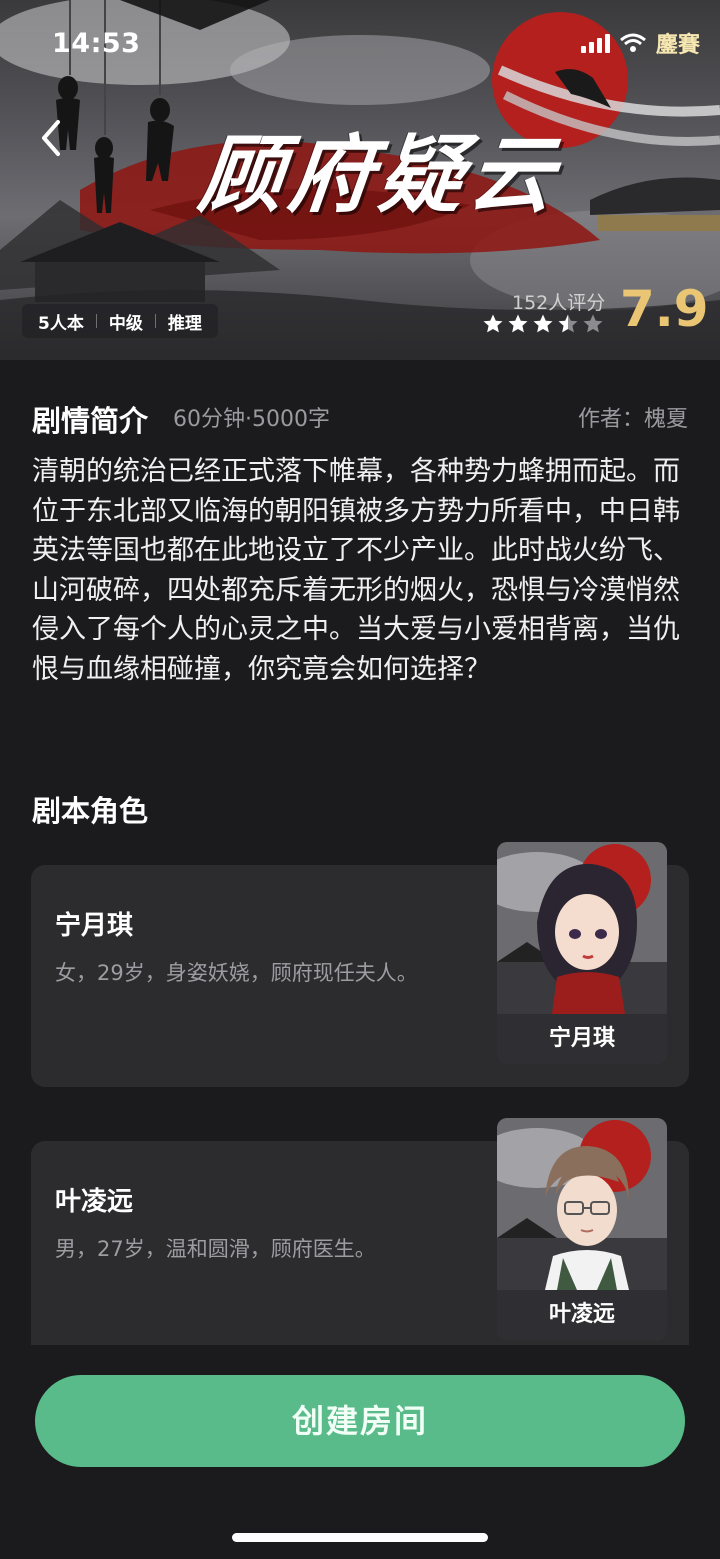  Describe the element at coordinates (184, 323) in the screenshot. I see `tag-genre: 推理` at that location.